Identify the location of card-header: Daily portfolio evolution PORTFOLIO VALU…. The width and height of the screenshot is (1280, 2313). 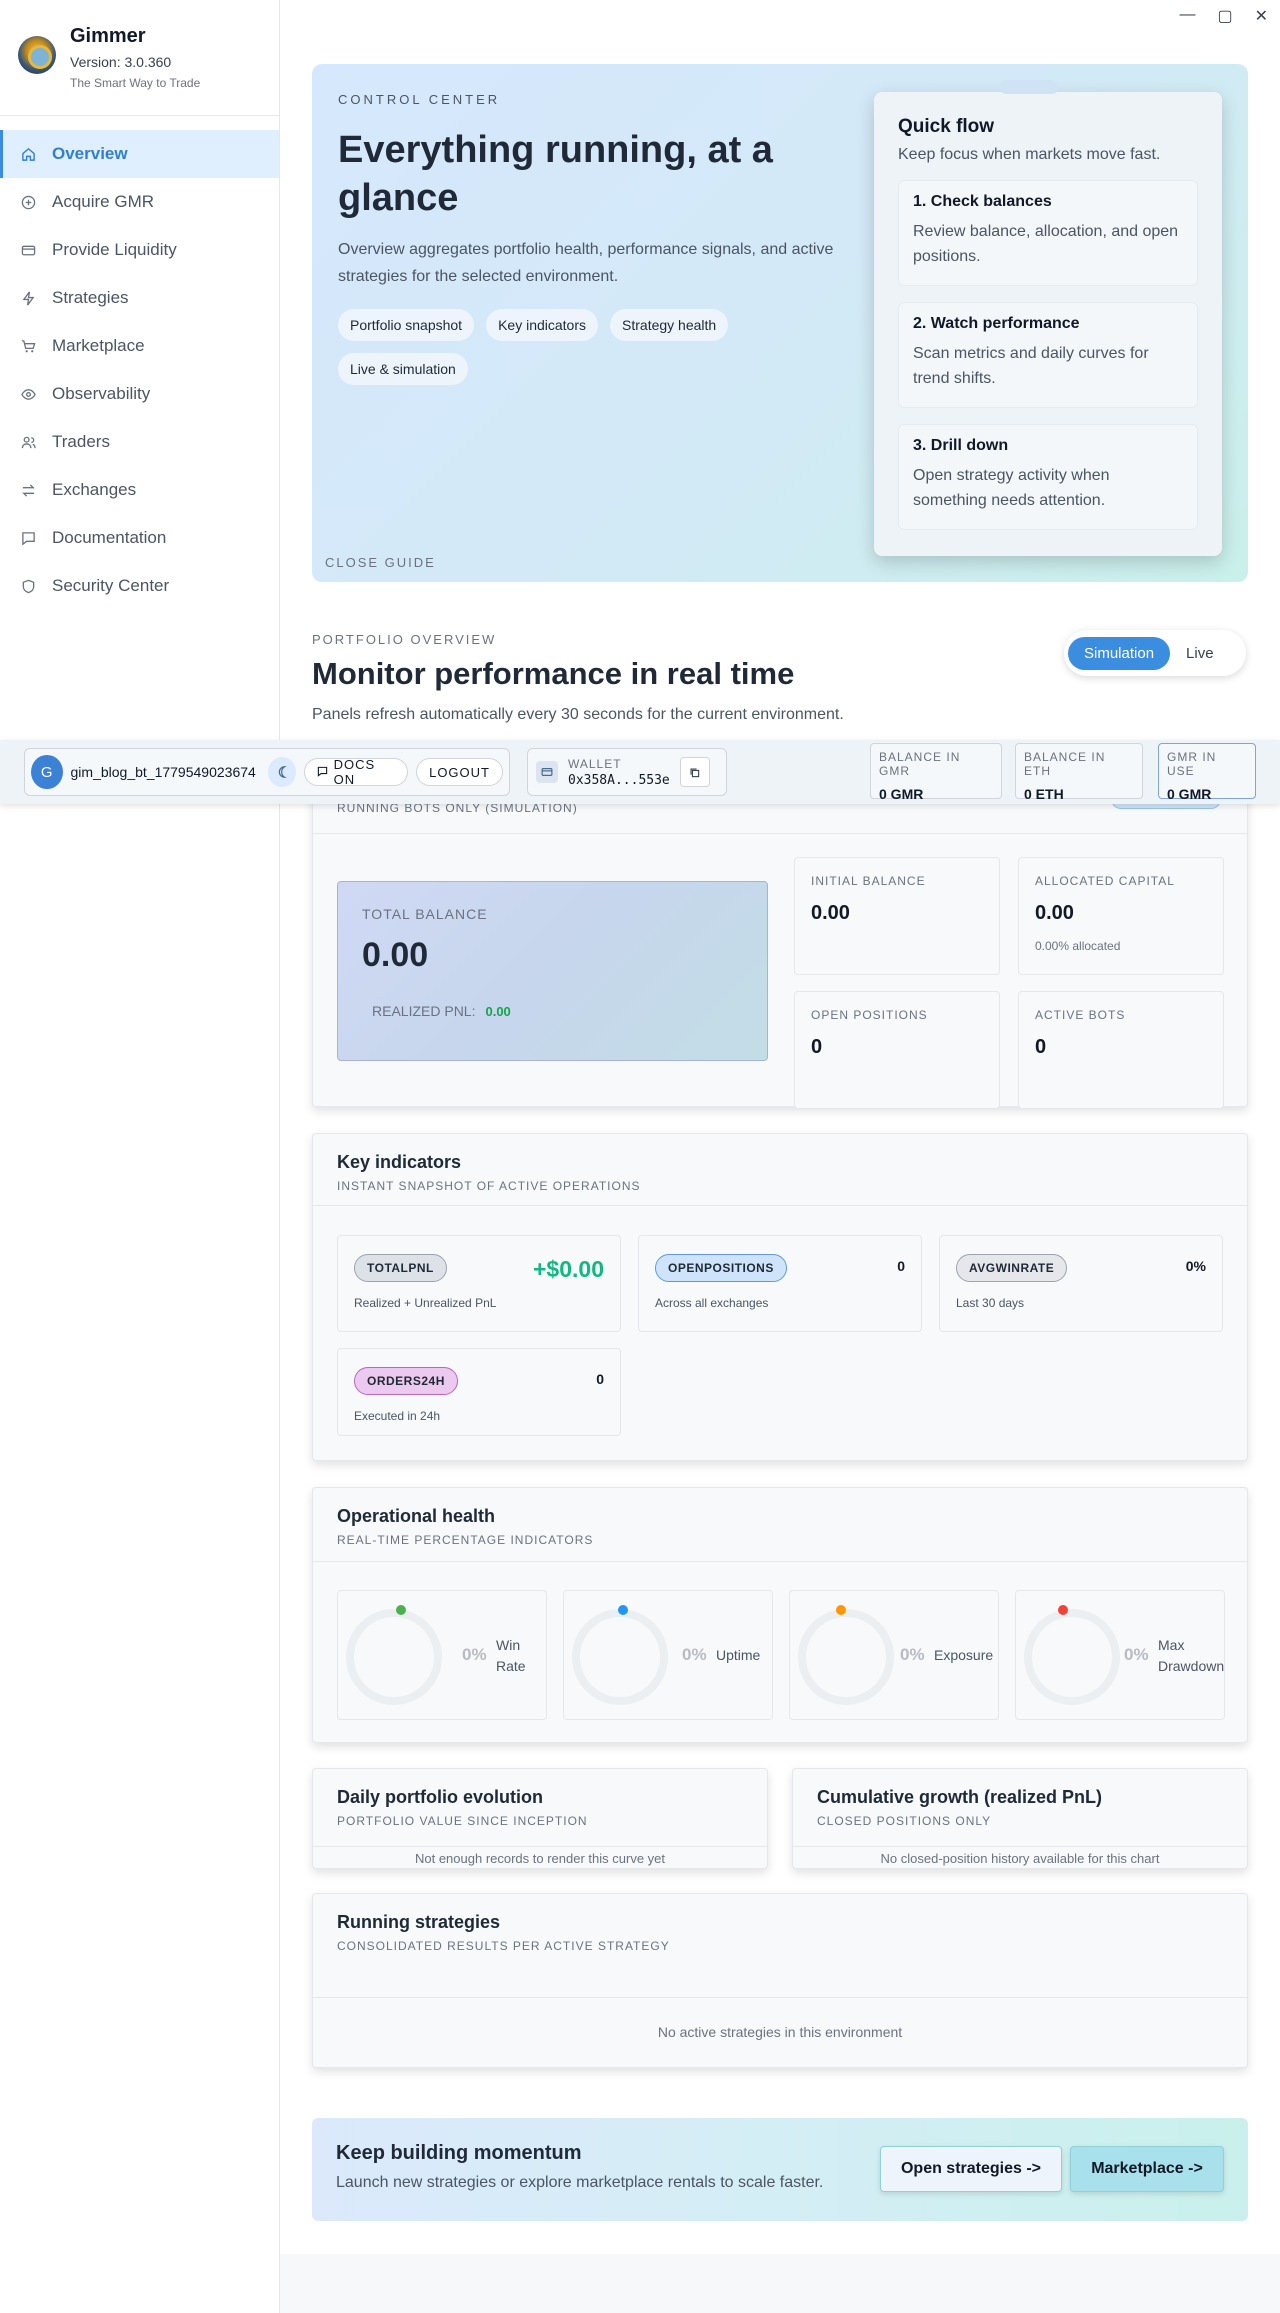
(540, 1808).